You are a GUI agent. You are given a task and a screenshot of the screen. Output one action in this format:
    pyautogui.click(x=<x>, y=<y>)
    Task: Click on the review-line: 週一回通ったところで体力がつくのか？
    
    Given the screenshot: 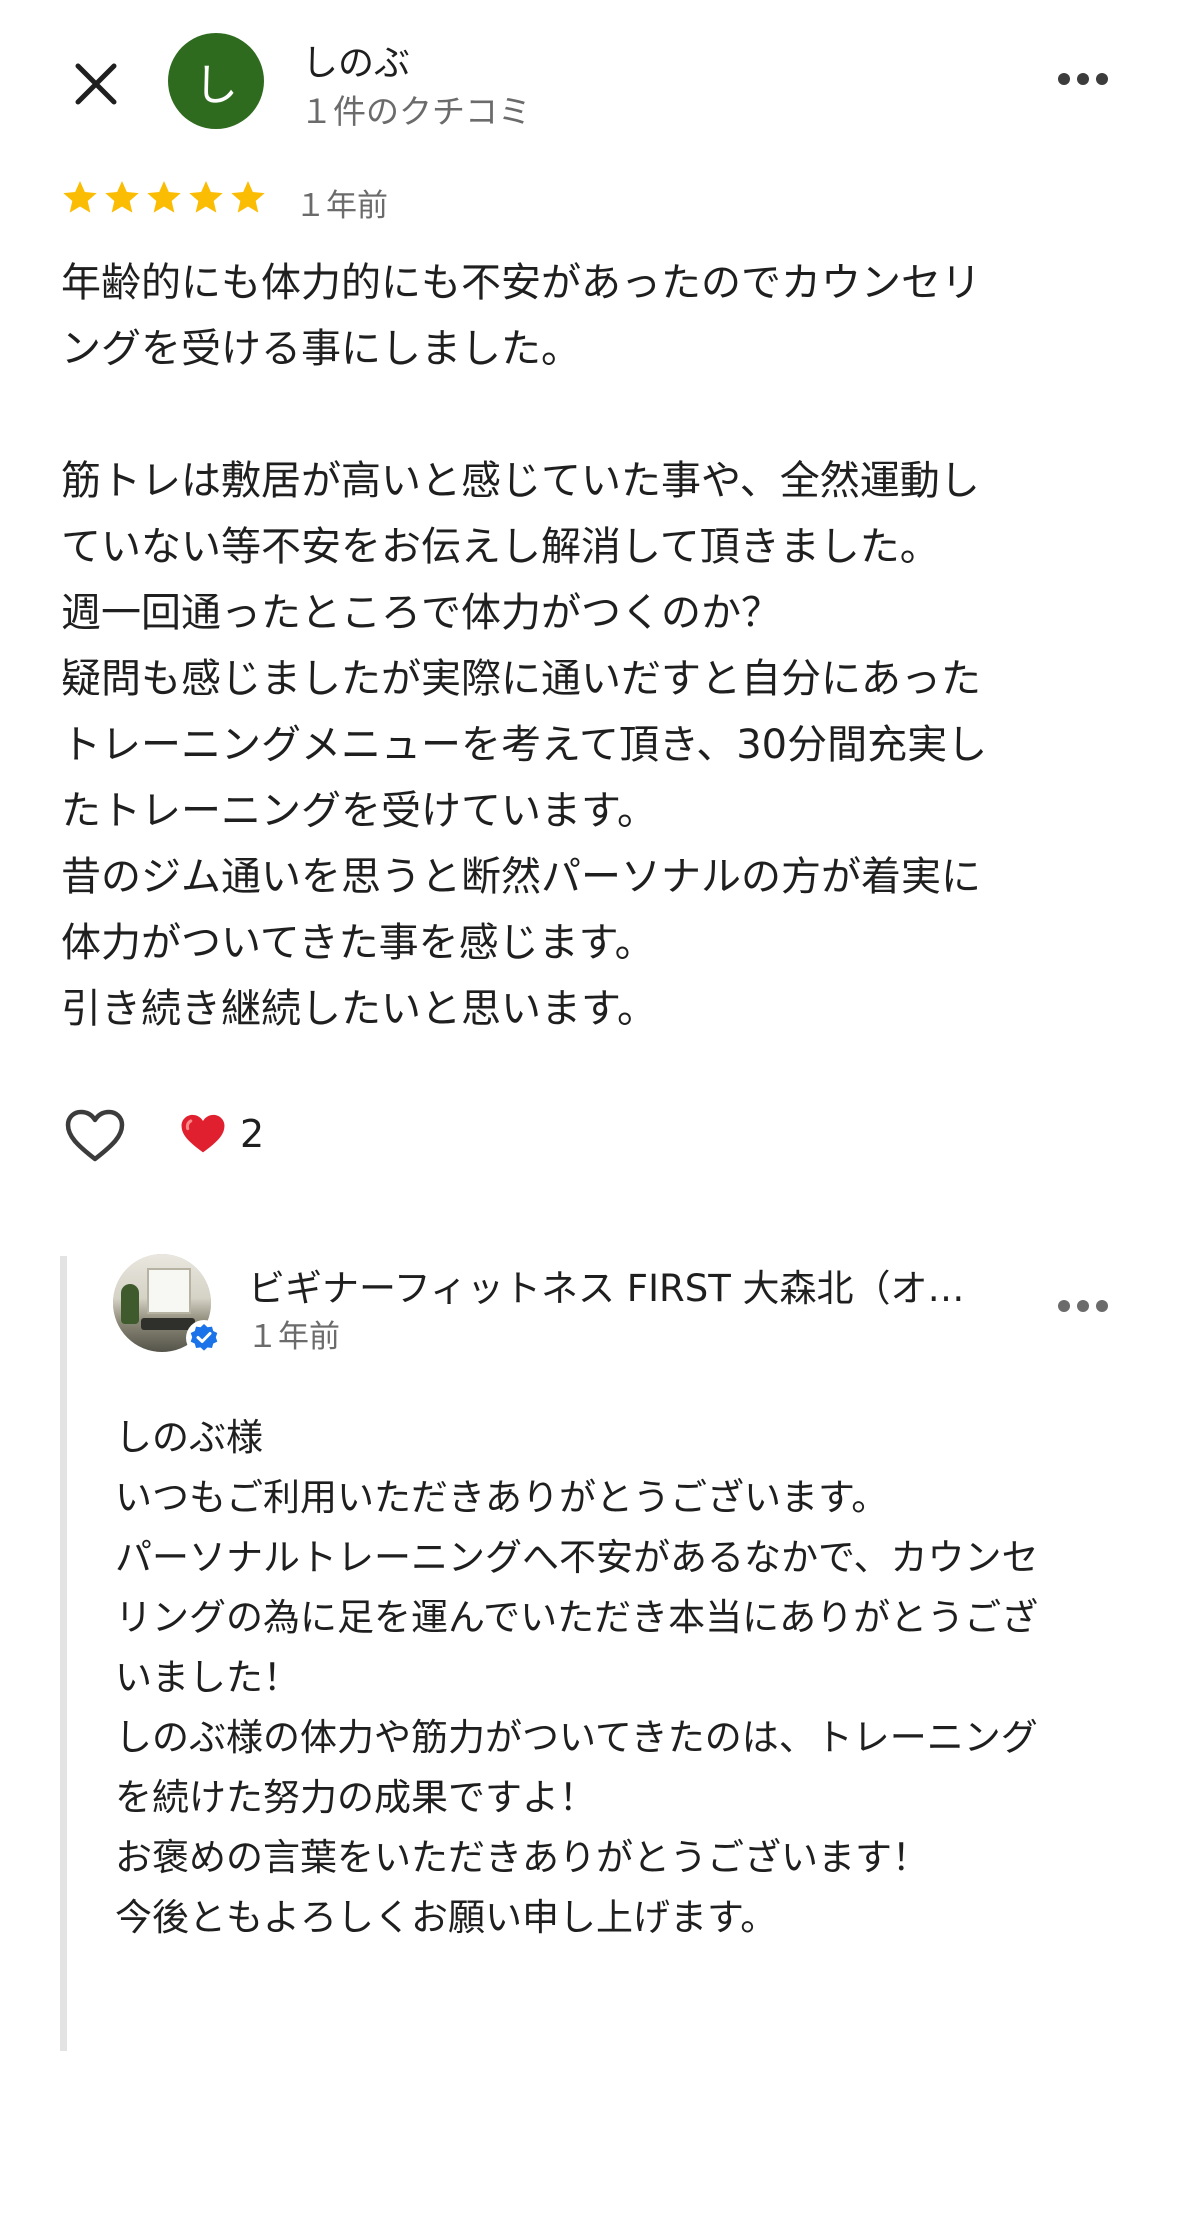 What is the action you would take?
    pyautogui.click(x=421, y=613)
    